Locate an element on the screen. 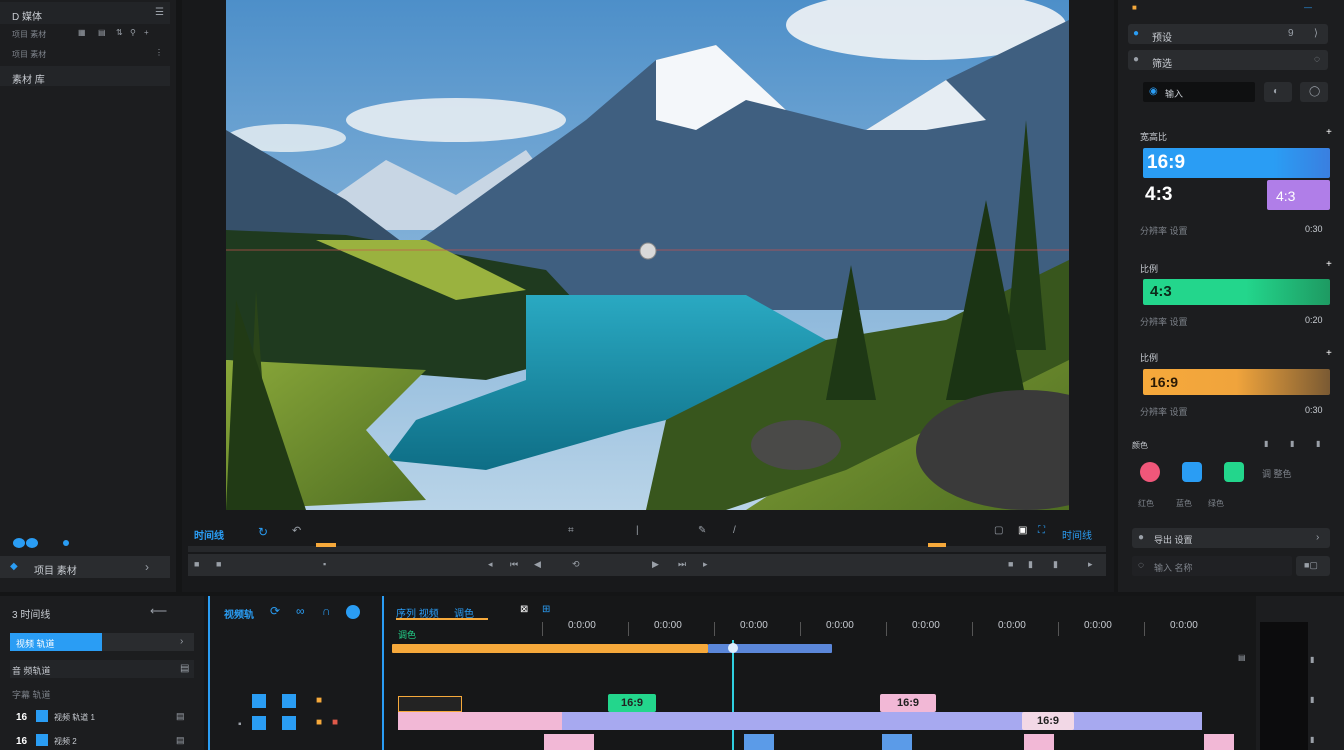 The height and width of the screenshot is (750, 1344). preset-icon-2: 9 is located at coordinates (1291, 34).